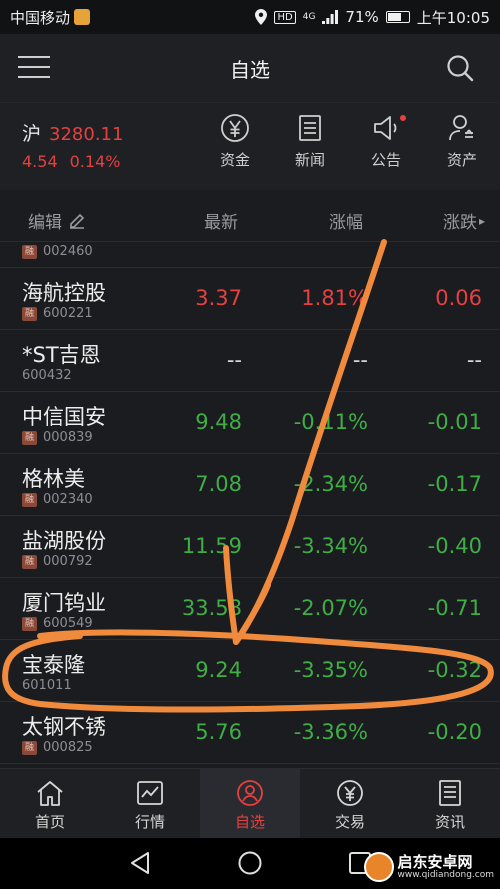 This screenshot has width=500, height=889. Describe the element at coordinates (249, 822) in the screenshot. I see `tab-label: 自选` at that location.